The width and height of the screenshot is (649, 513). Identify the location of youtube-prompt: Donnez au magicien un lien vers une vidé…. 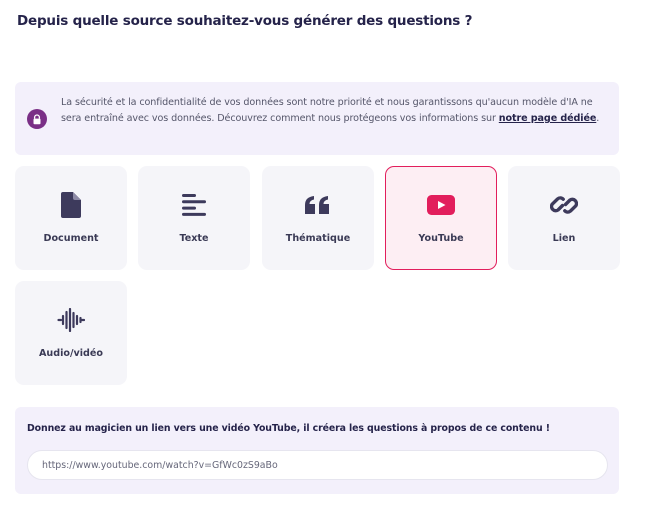
(288, 428).